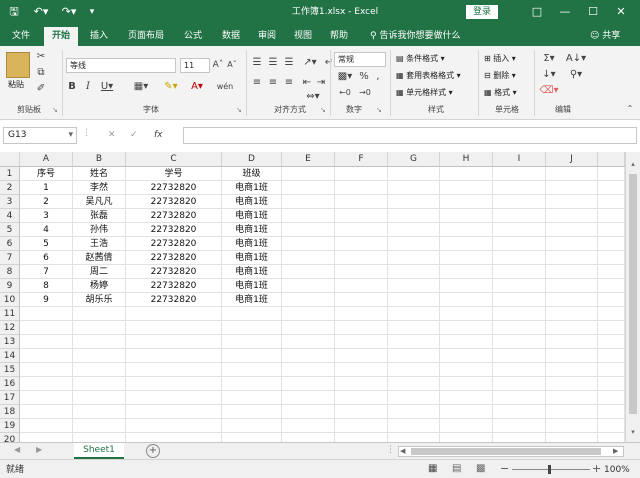  Describe the element at coordinates (402, 451) in the screenshot. I see `scroll-left-icon: ◀` at that location.